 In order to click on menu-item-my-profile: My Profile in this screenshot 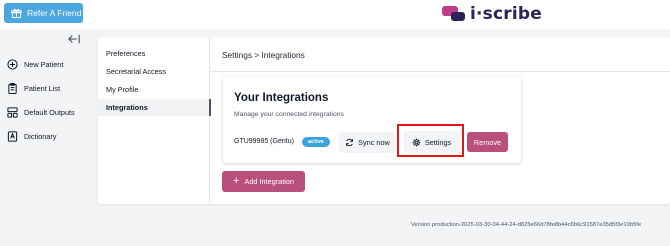, I will do `click(154, 89)`.